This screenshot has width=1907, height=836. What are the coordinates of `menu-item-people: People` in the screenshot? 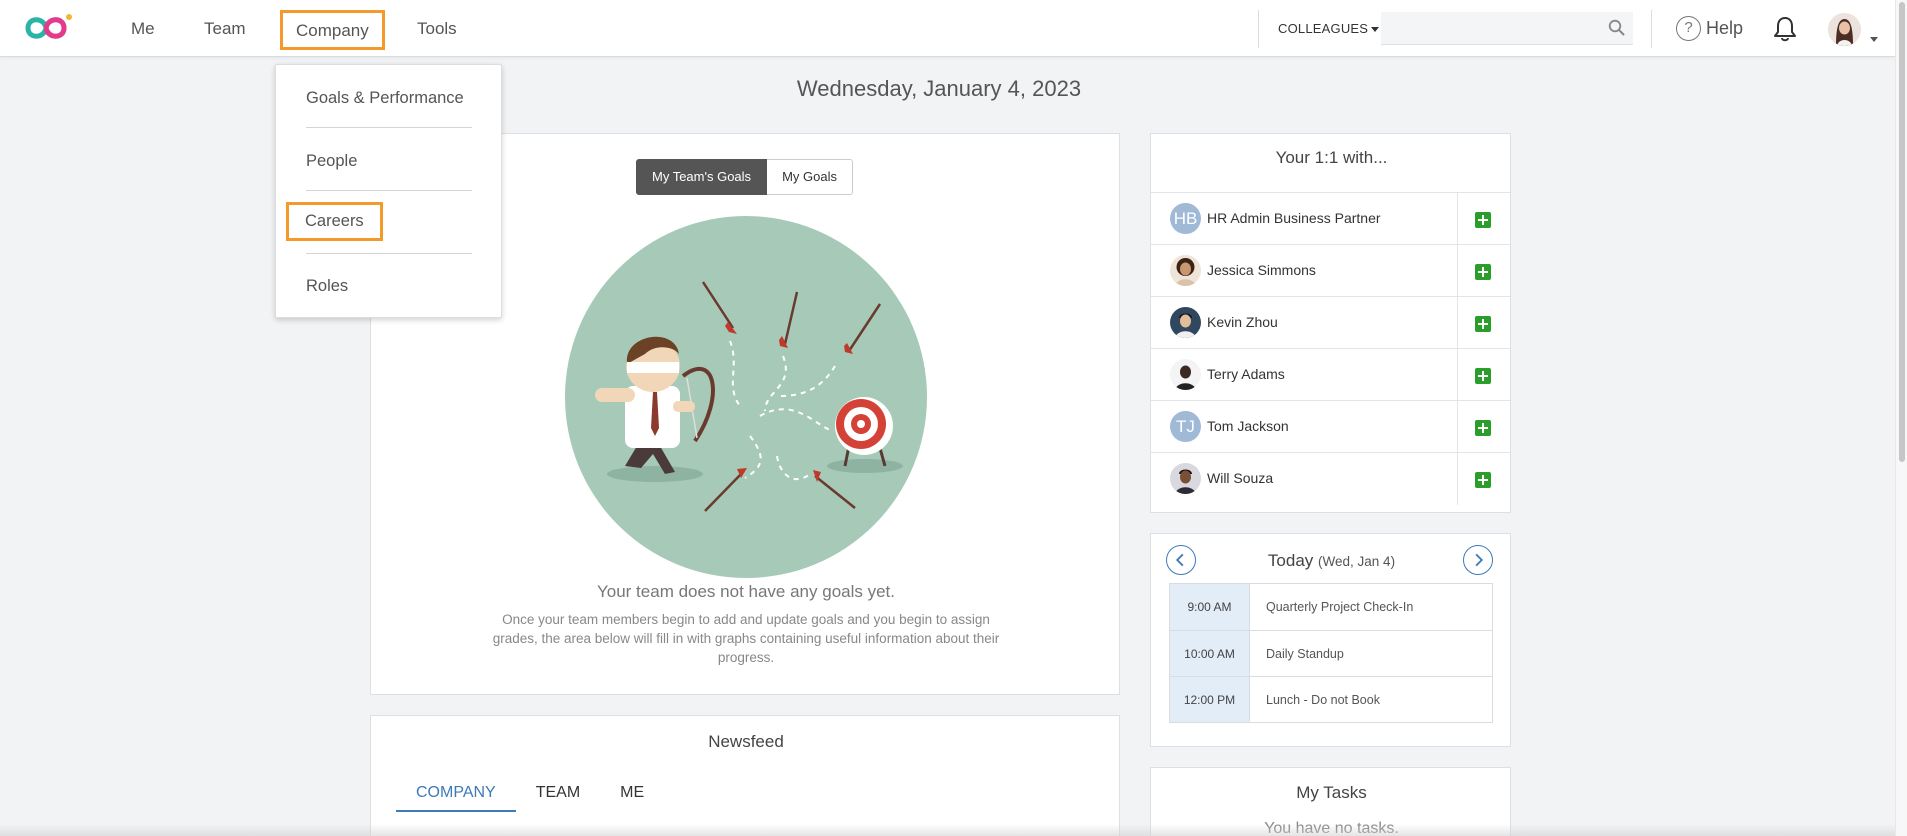 It's located at (331, 161).